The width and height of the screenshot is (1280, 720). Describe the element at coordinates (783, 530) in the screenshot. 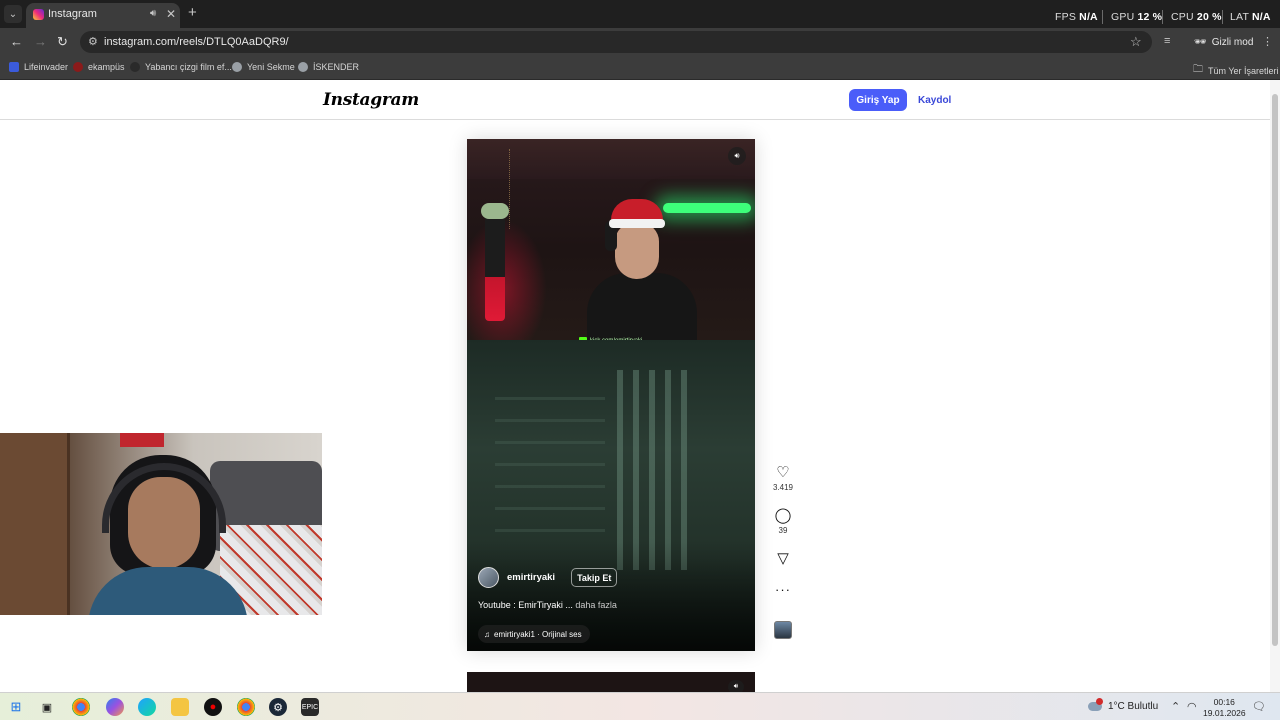

I see `comment-count: 39` at that location.